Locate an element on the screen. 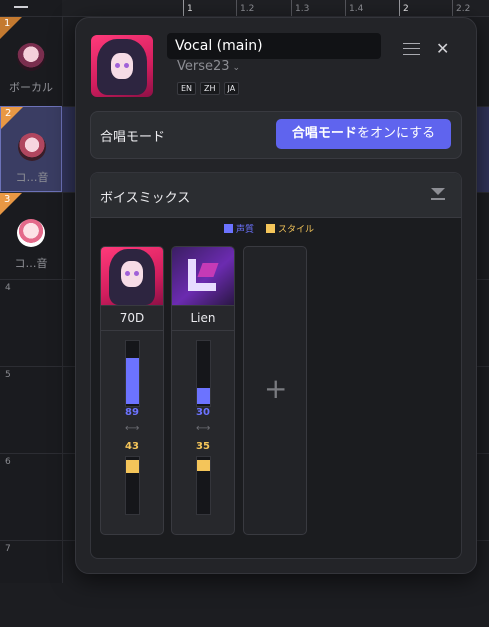 The image size is (489, 627). track-1: 1 ボーカル is located at coordinates (31, 59).